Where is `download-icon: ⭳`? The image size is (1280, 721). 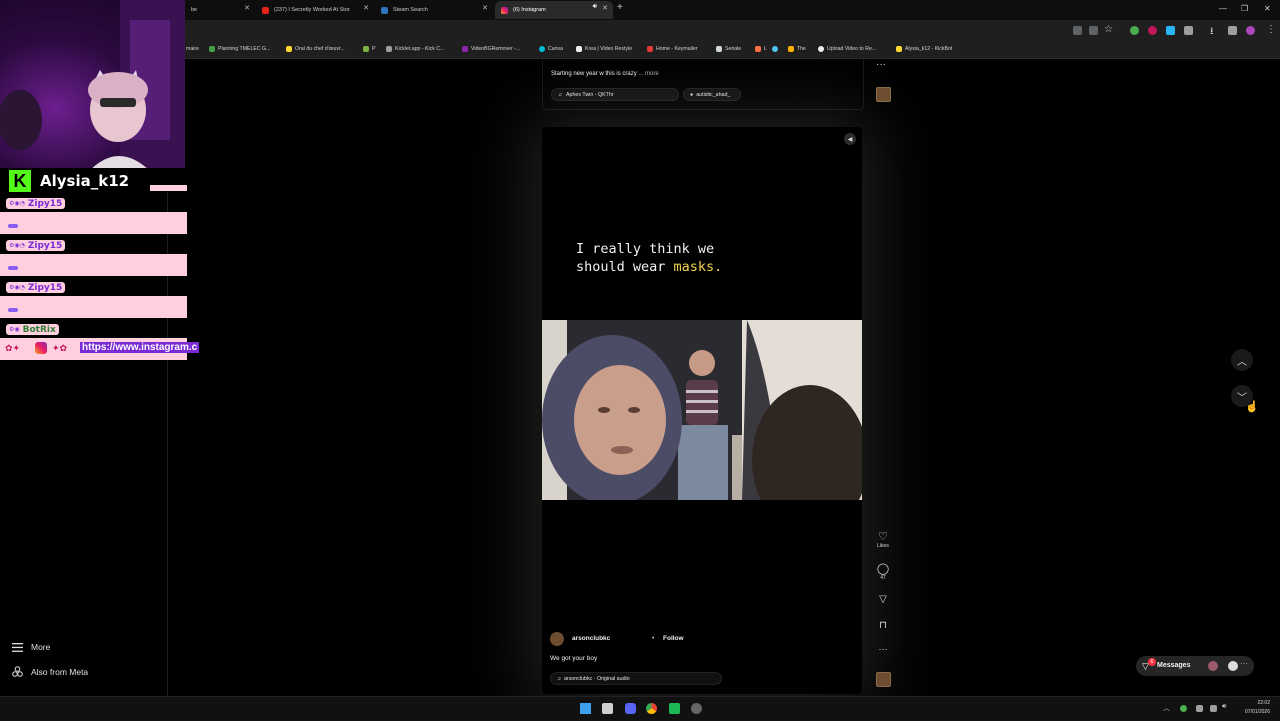
download-icon: ⭳ is located at coordinates (1212, 32).